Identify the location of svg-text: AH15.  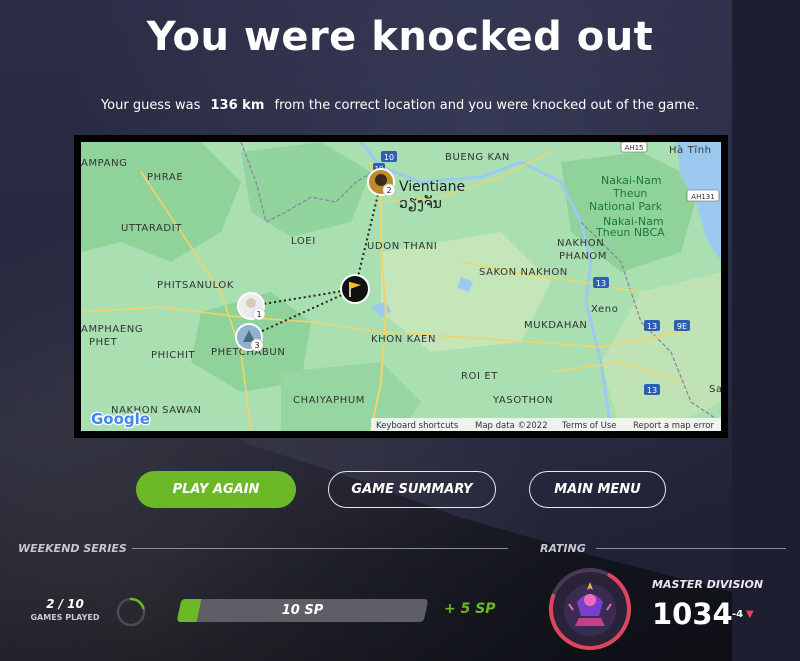
(634, 148).